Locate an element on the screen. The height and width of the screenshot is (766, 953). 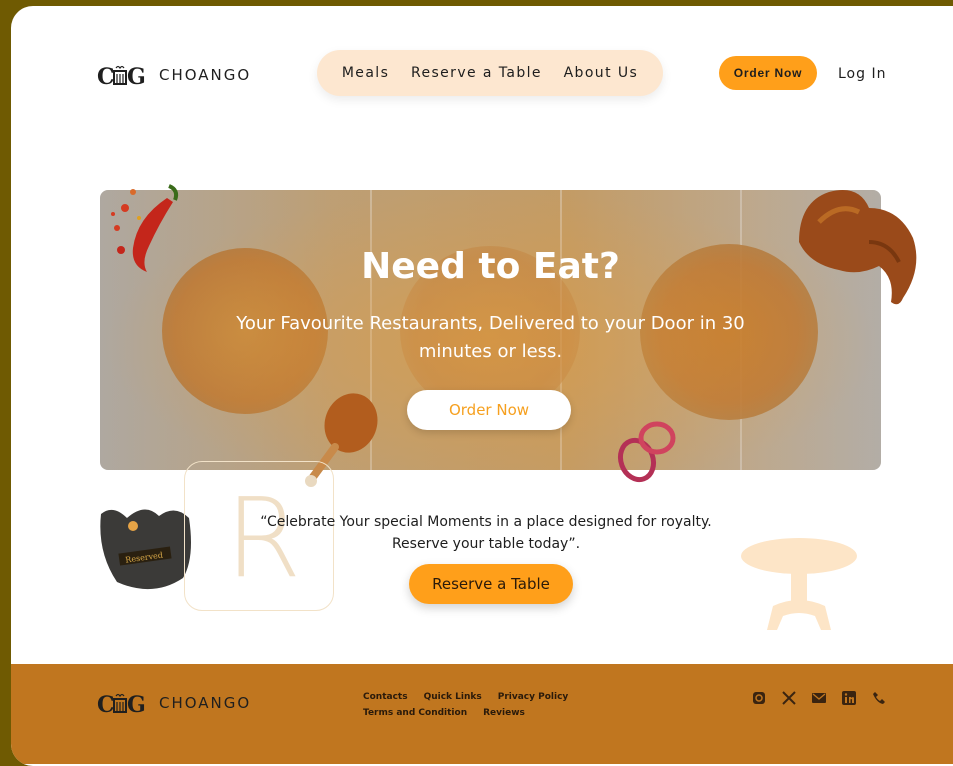
footer-link-privacy-policy: Privacy Policy is located at coordinates (533, 697).